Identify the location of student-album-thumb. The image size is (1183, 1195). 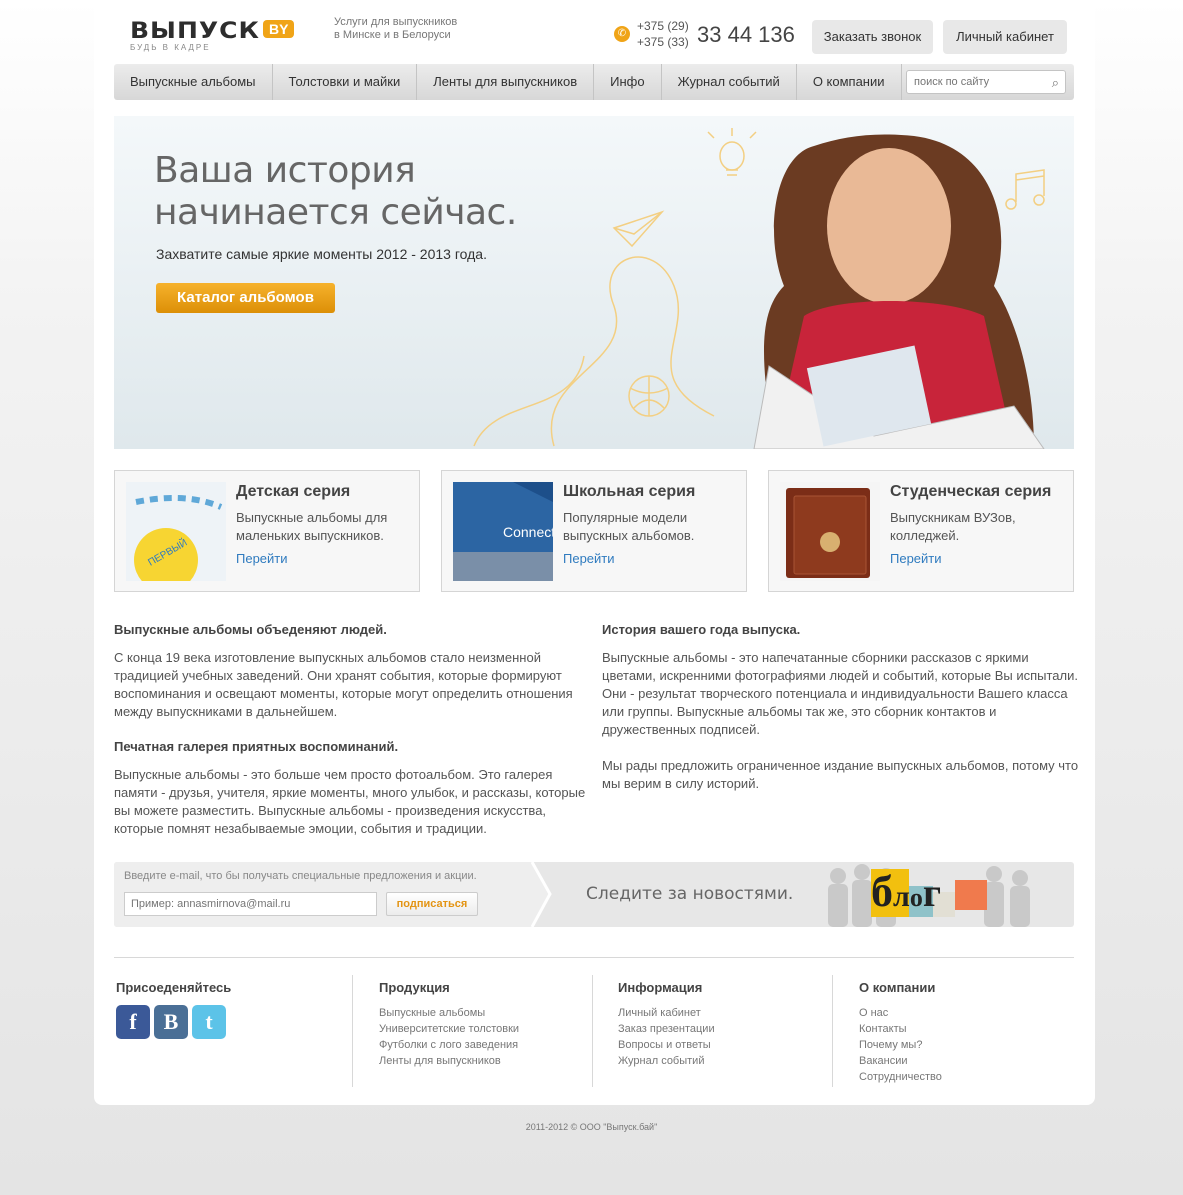
(830, 531).